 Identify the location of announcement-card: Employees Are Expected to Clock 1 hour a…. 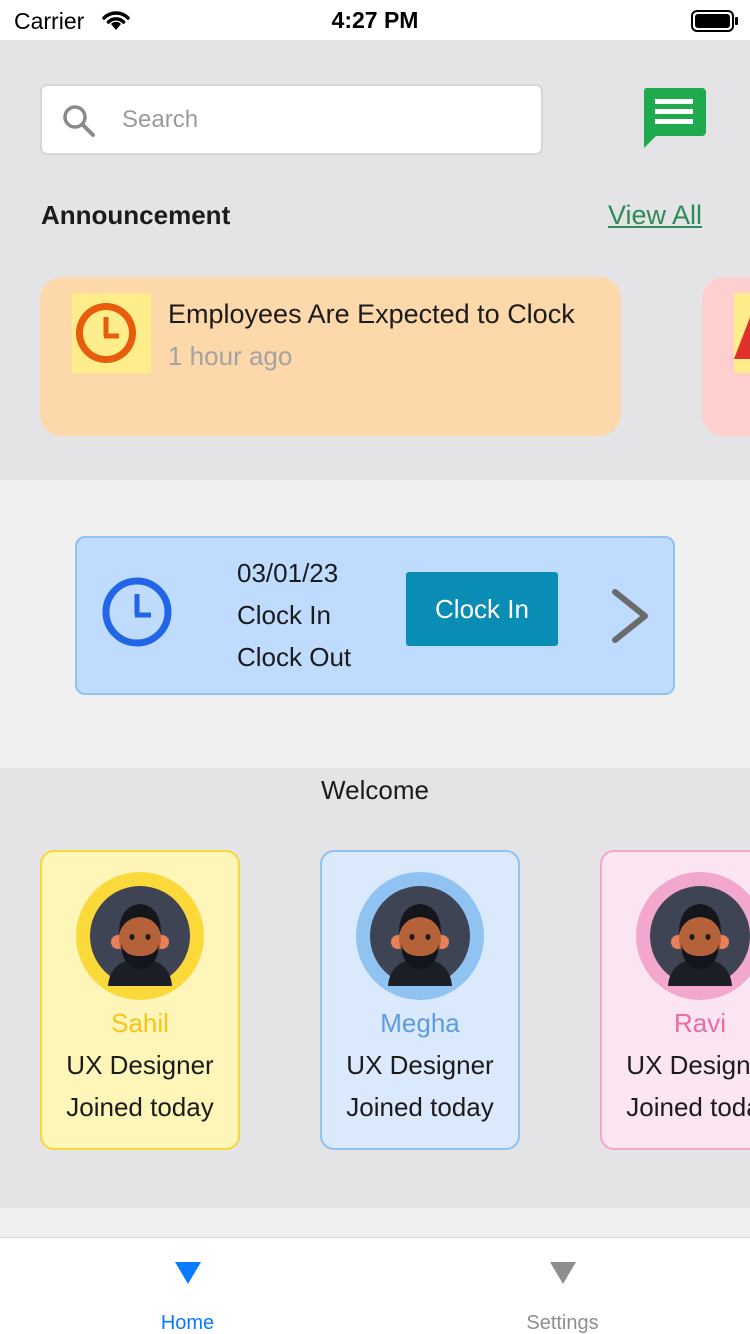
(330, 356).